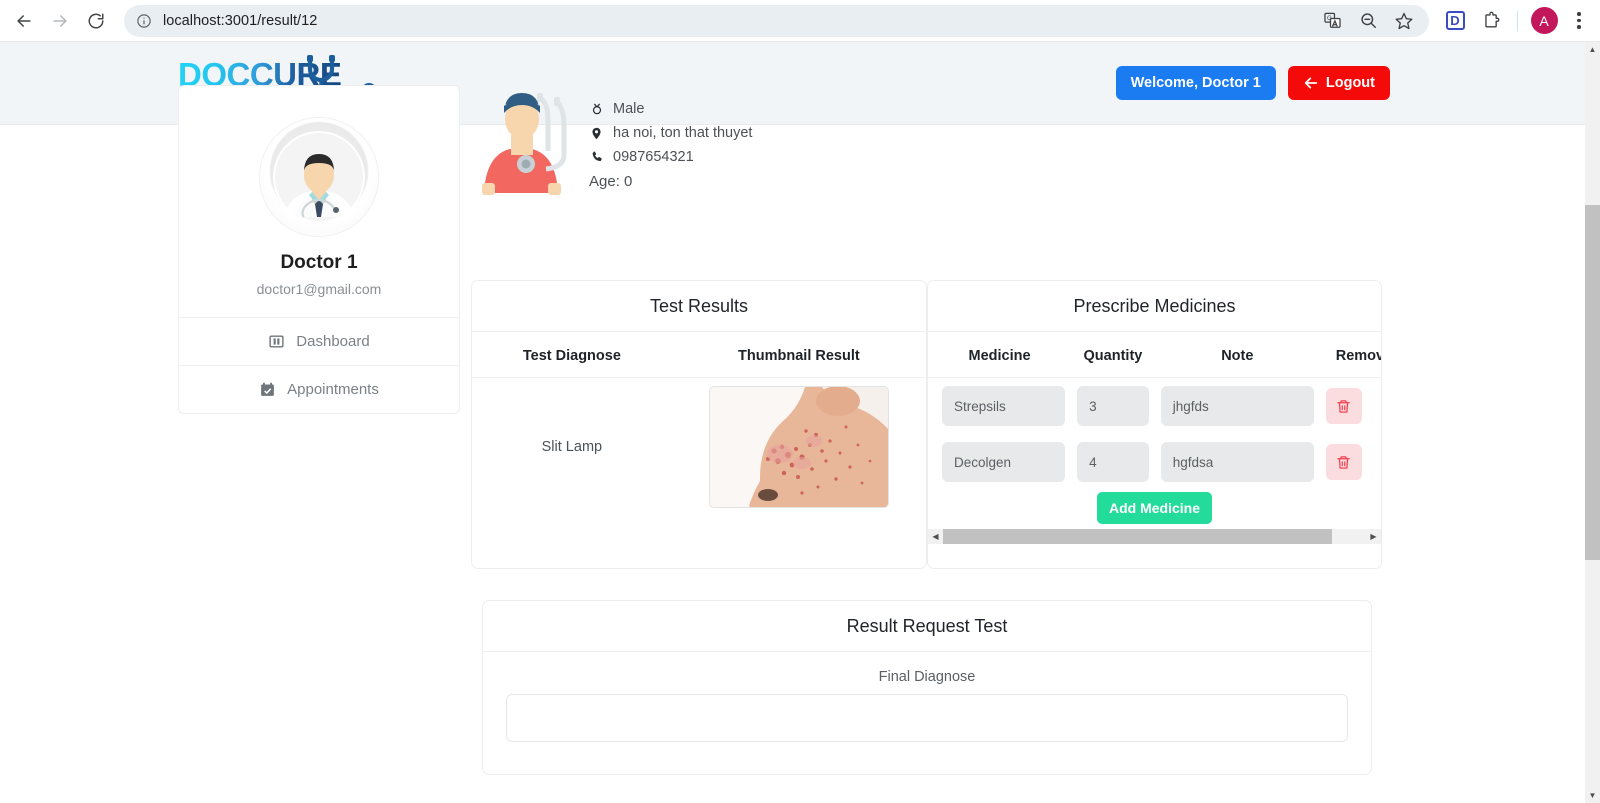 The image size is (1600, 803). What do you see at coordinates (267, 389) in the screenshot?
I see `calendar-check-icon` at bounding box center [267, 389].